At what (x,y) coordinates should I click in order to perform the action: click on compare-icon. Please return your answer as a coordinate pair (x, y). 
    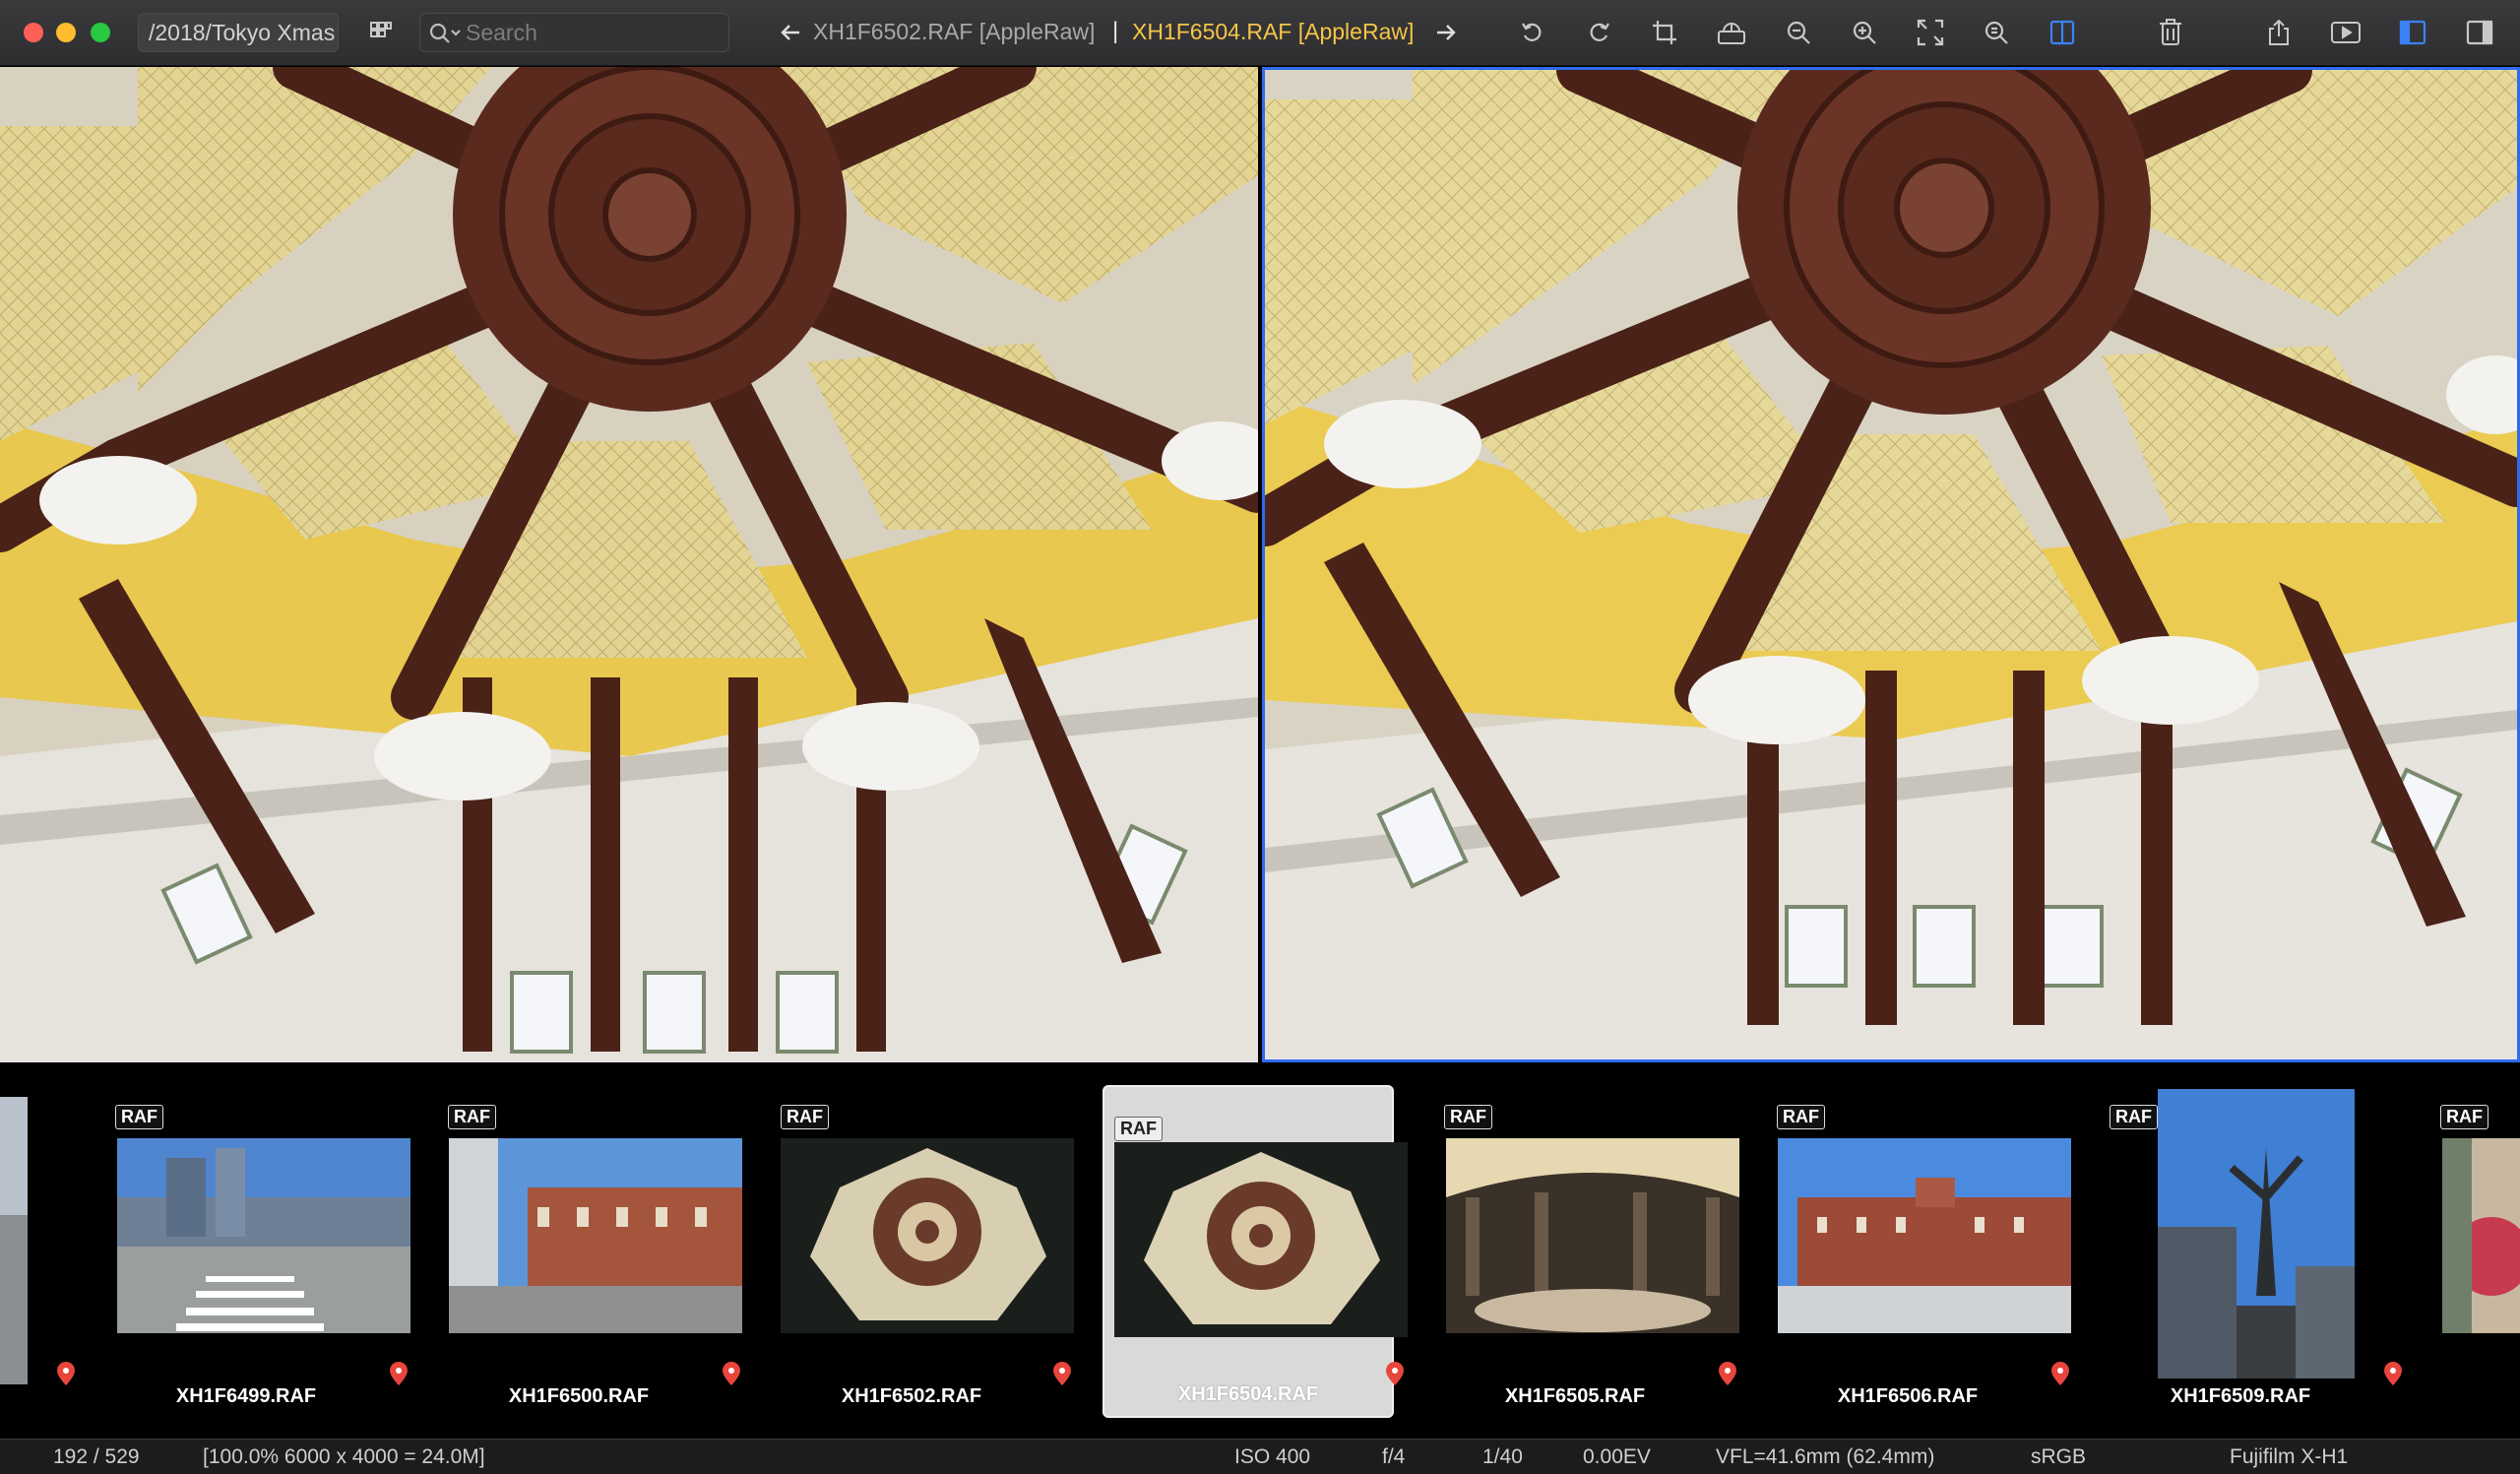
    Looking at the image, I should click on (2062, 32).